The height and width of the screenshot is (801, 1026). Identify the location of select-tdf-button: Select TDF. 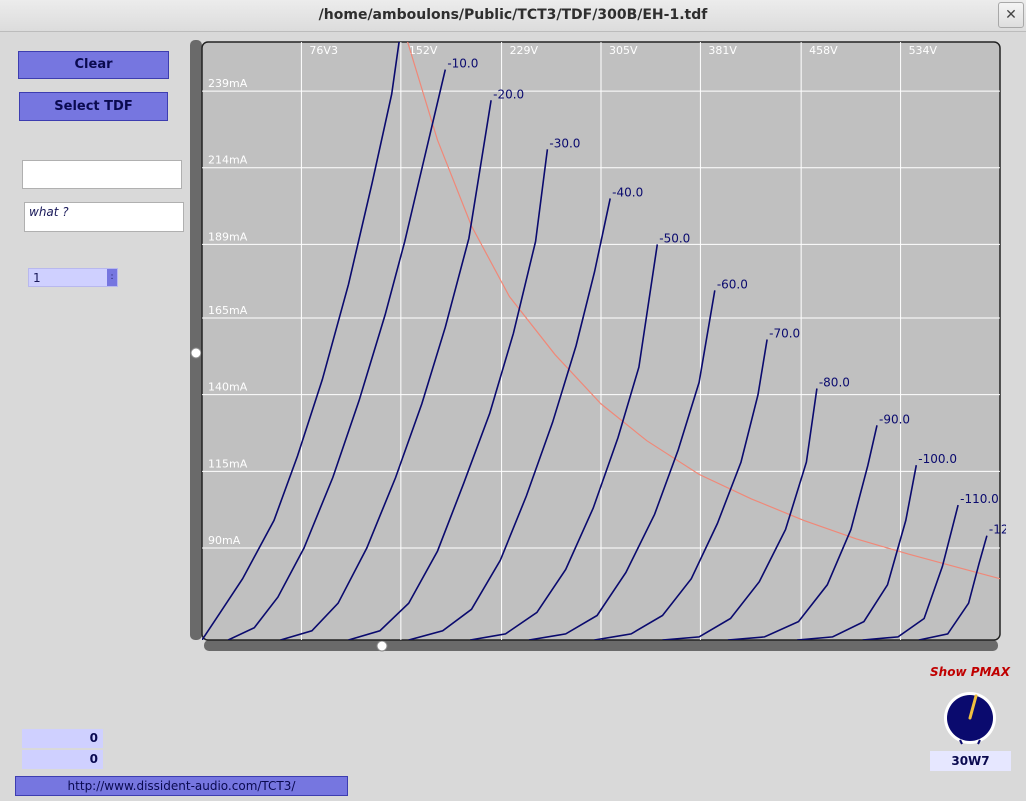
(93, 106).